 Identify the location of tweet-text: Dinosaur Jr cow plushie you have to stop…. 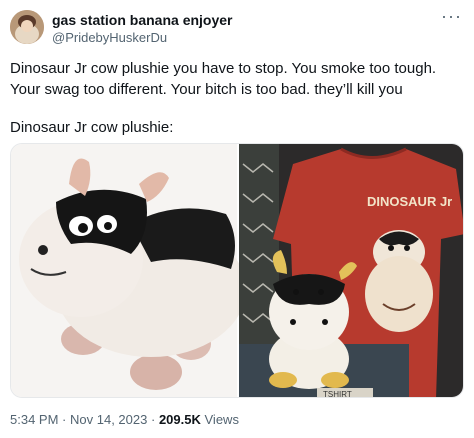
(223, 79).